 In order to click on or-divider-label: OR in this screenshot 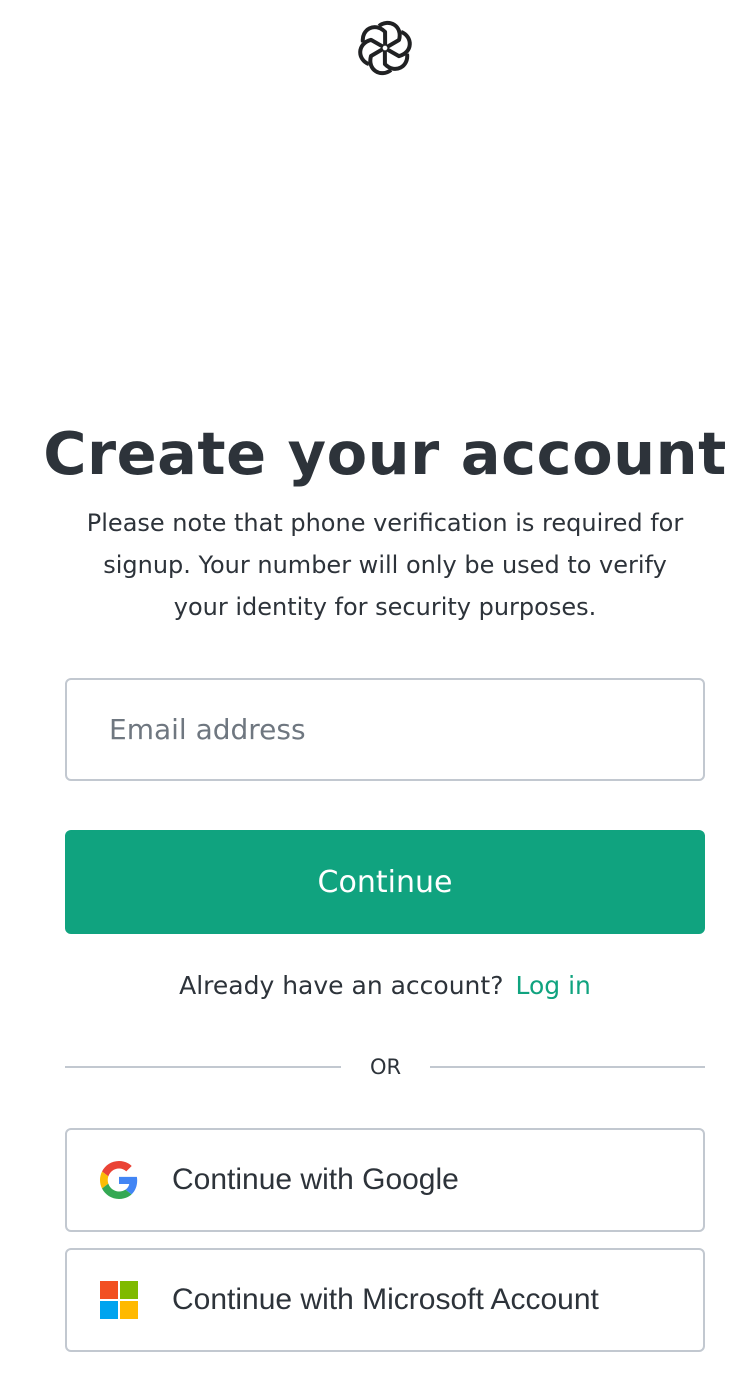, I will do `click(385, 1067)`.